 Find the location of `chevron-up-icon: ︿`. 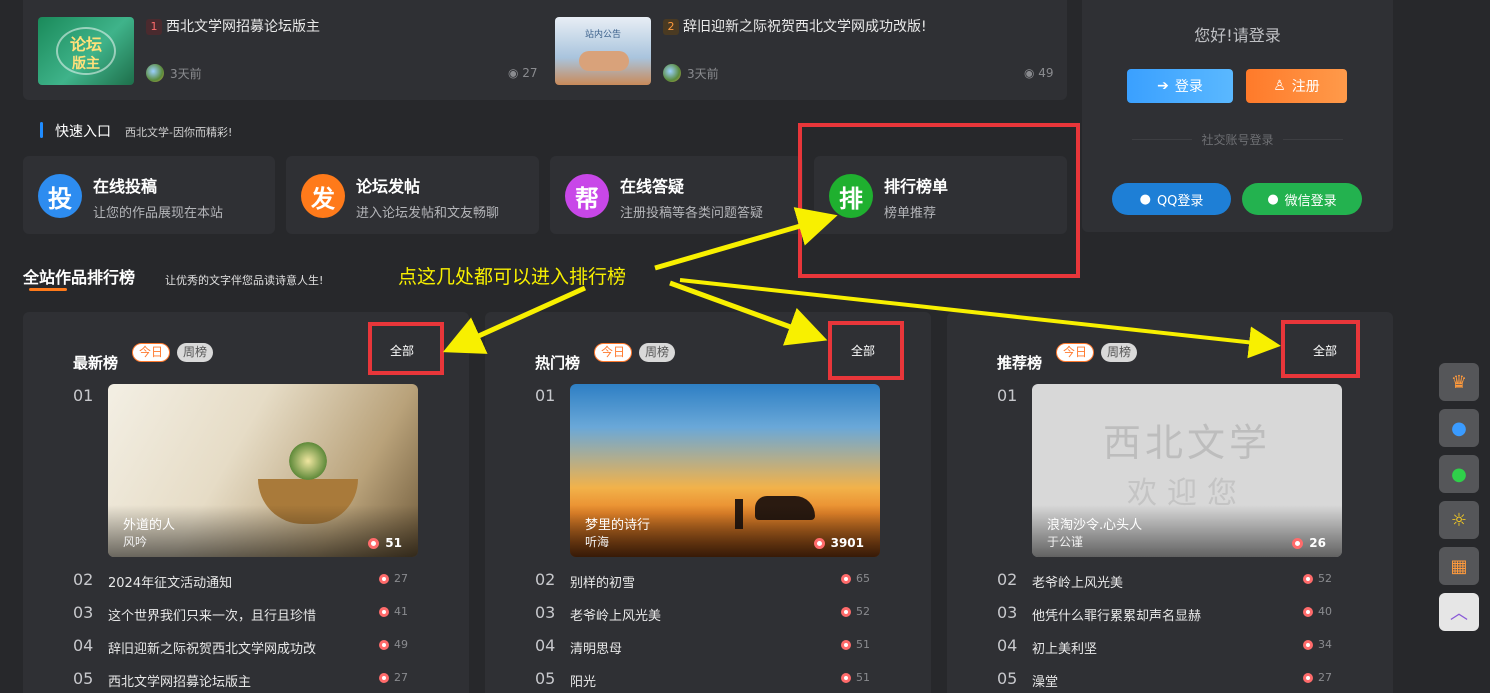

chevron-up-icon: ︿ is located at coordinates (1459, 612).